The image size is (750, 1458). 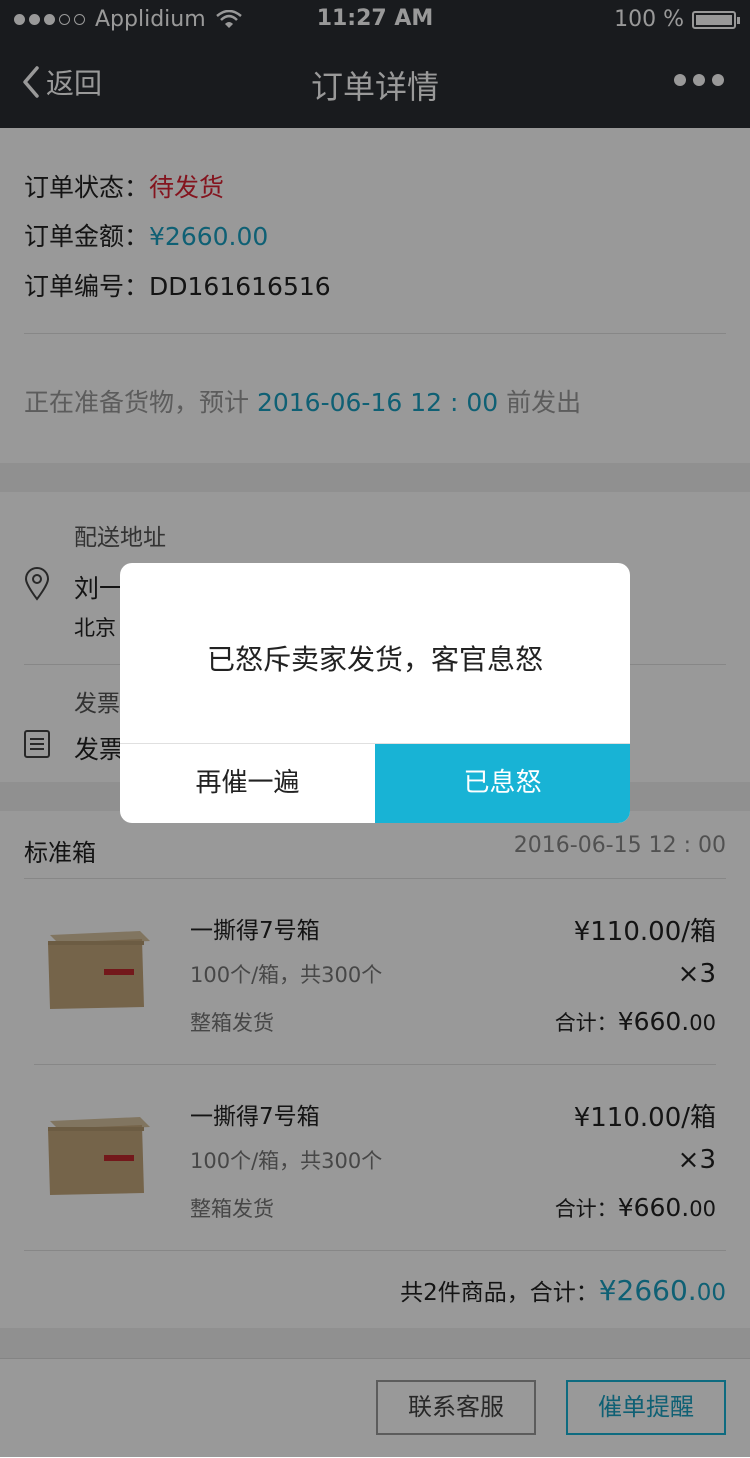 What do you see at coordinates (375, 693) in the screenshot?
I see `alert-dialog: 已怒斥卖家发货，客官息怒 再催一遍 已息怒` at bounding box center [375, 693].